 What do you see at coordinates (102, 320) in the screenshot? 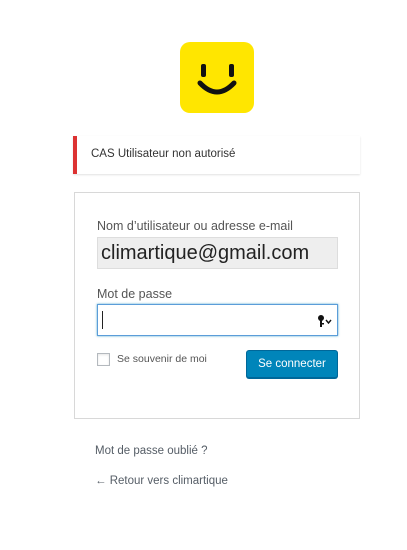
I see `text-caret` at bounding box center [102, 320].